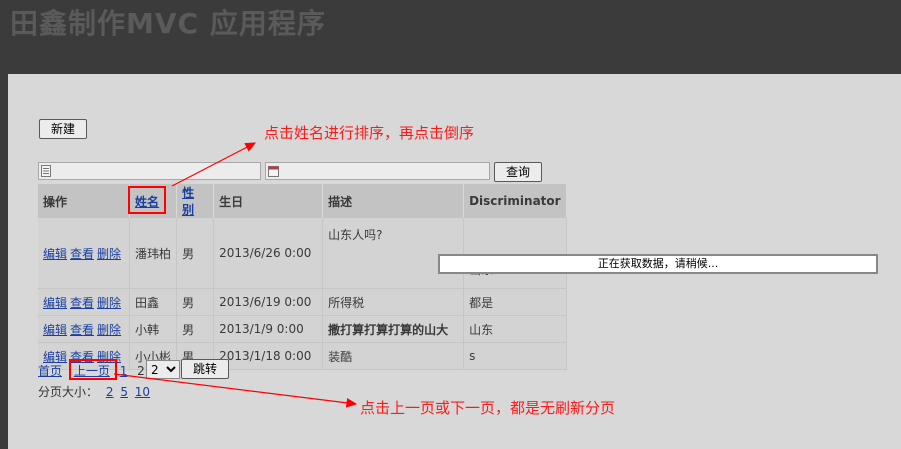  I want to click on page-hint-annotation: 点击上一页或下一页，都是无刷新分页, so click(488, 408).